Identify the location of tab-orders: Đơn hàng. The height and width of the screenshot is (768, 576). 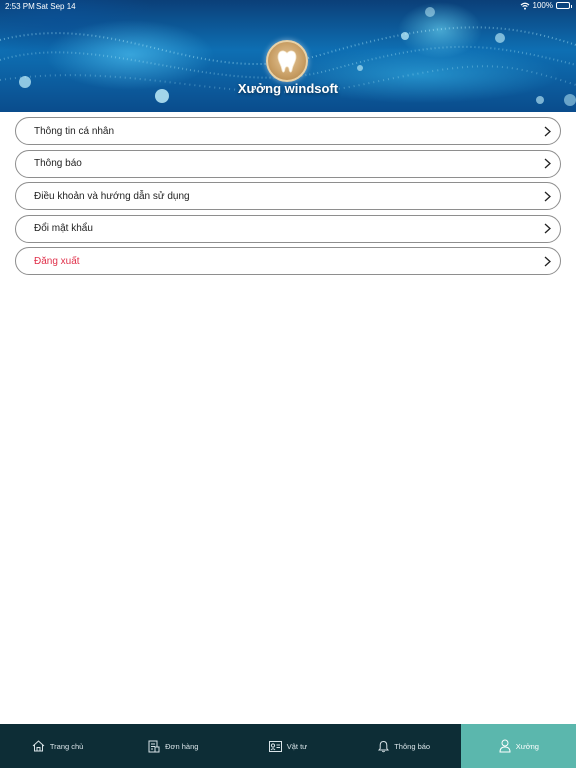
(172, 746).